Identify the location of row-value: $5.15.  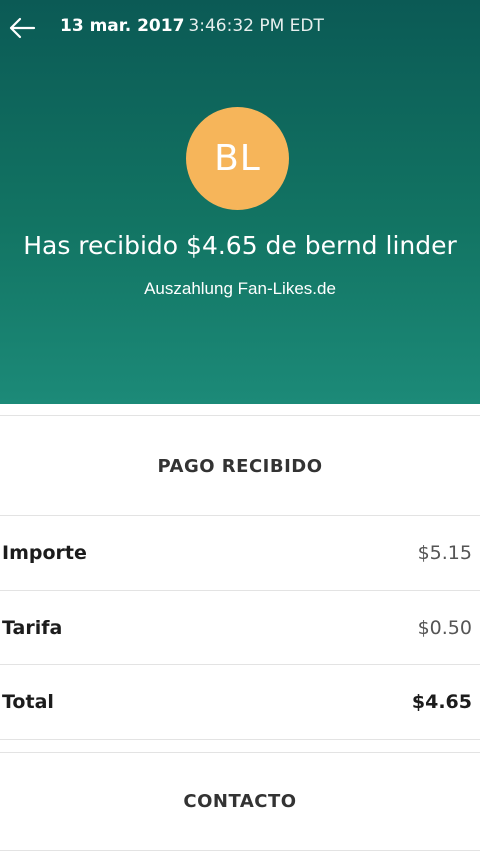
(444, 553).